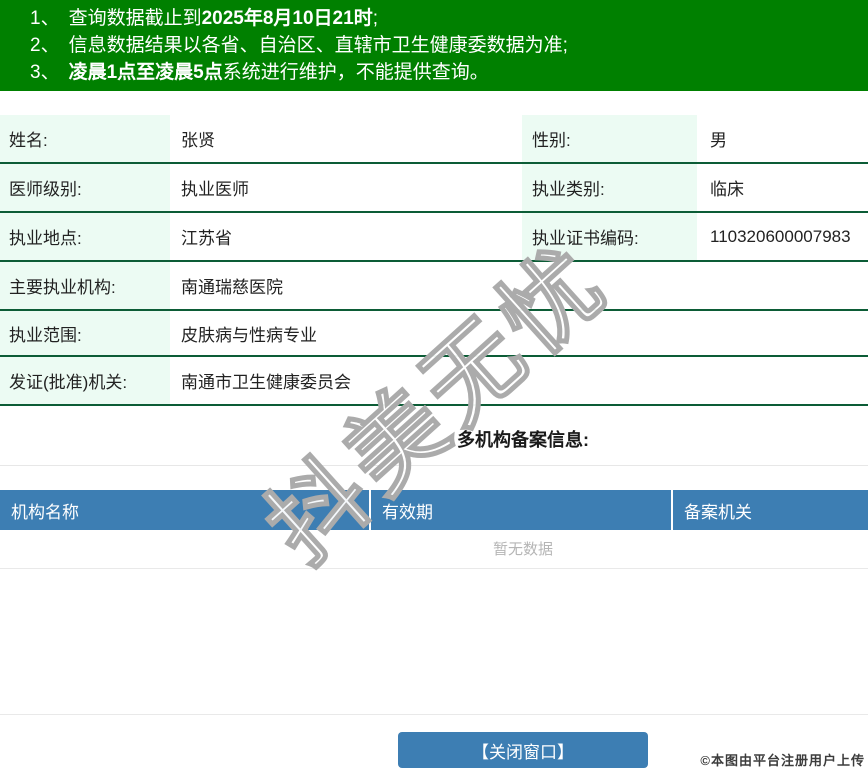 Image resolution: width=868 pixels, height=770 pixels. I want to click on table-row-main-institution: 主要执业机构: 南通瑞慈医院, so click(434, 286).